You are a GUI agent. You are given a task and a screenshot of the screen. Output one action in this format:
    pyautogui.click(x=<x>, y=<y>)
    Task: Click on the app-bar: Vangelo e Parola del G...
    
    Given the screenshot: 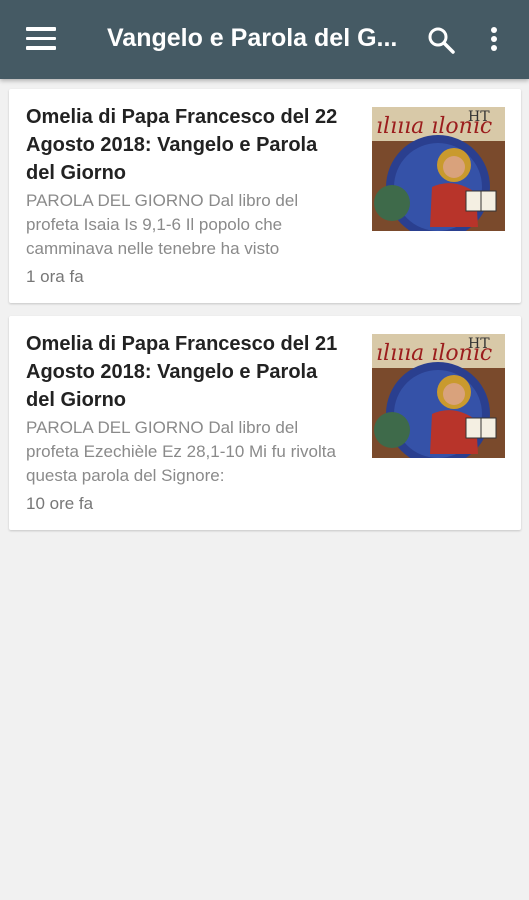 What is the action you would take?
    pyautogui.click(x=264, y=39)
    